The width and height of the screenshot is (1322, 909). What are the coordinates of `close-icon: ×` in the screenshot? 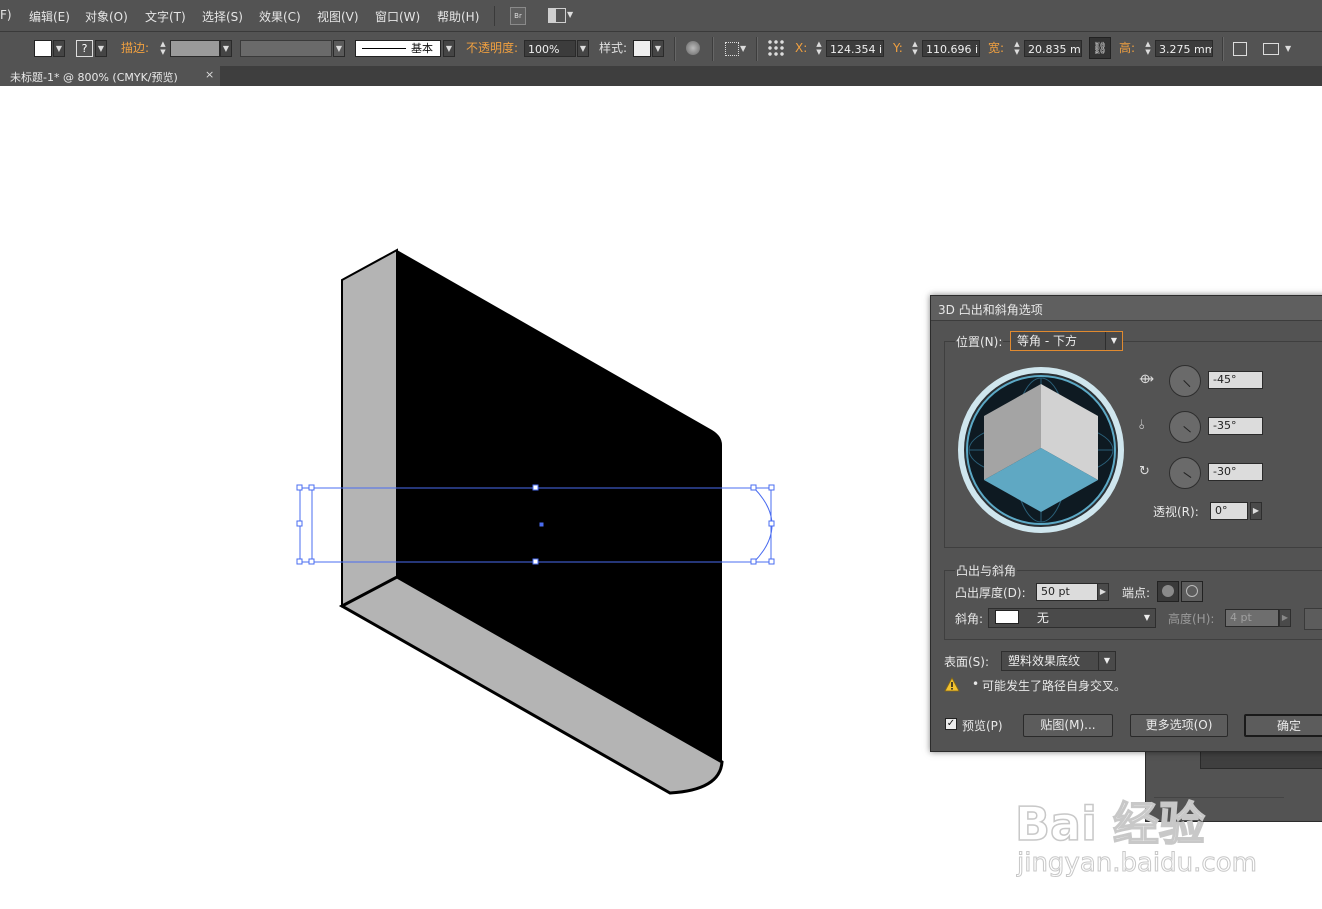 It's located at (209, 74).